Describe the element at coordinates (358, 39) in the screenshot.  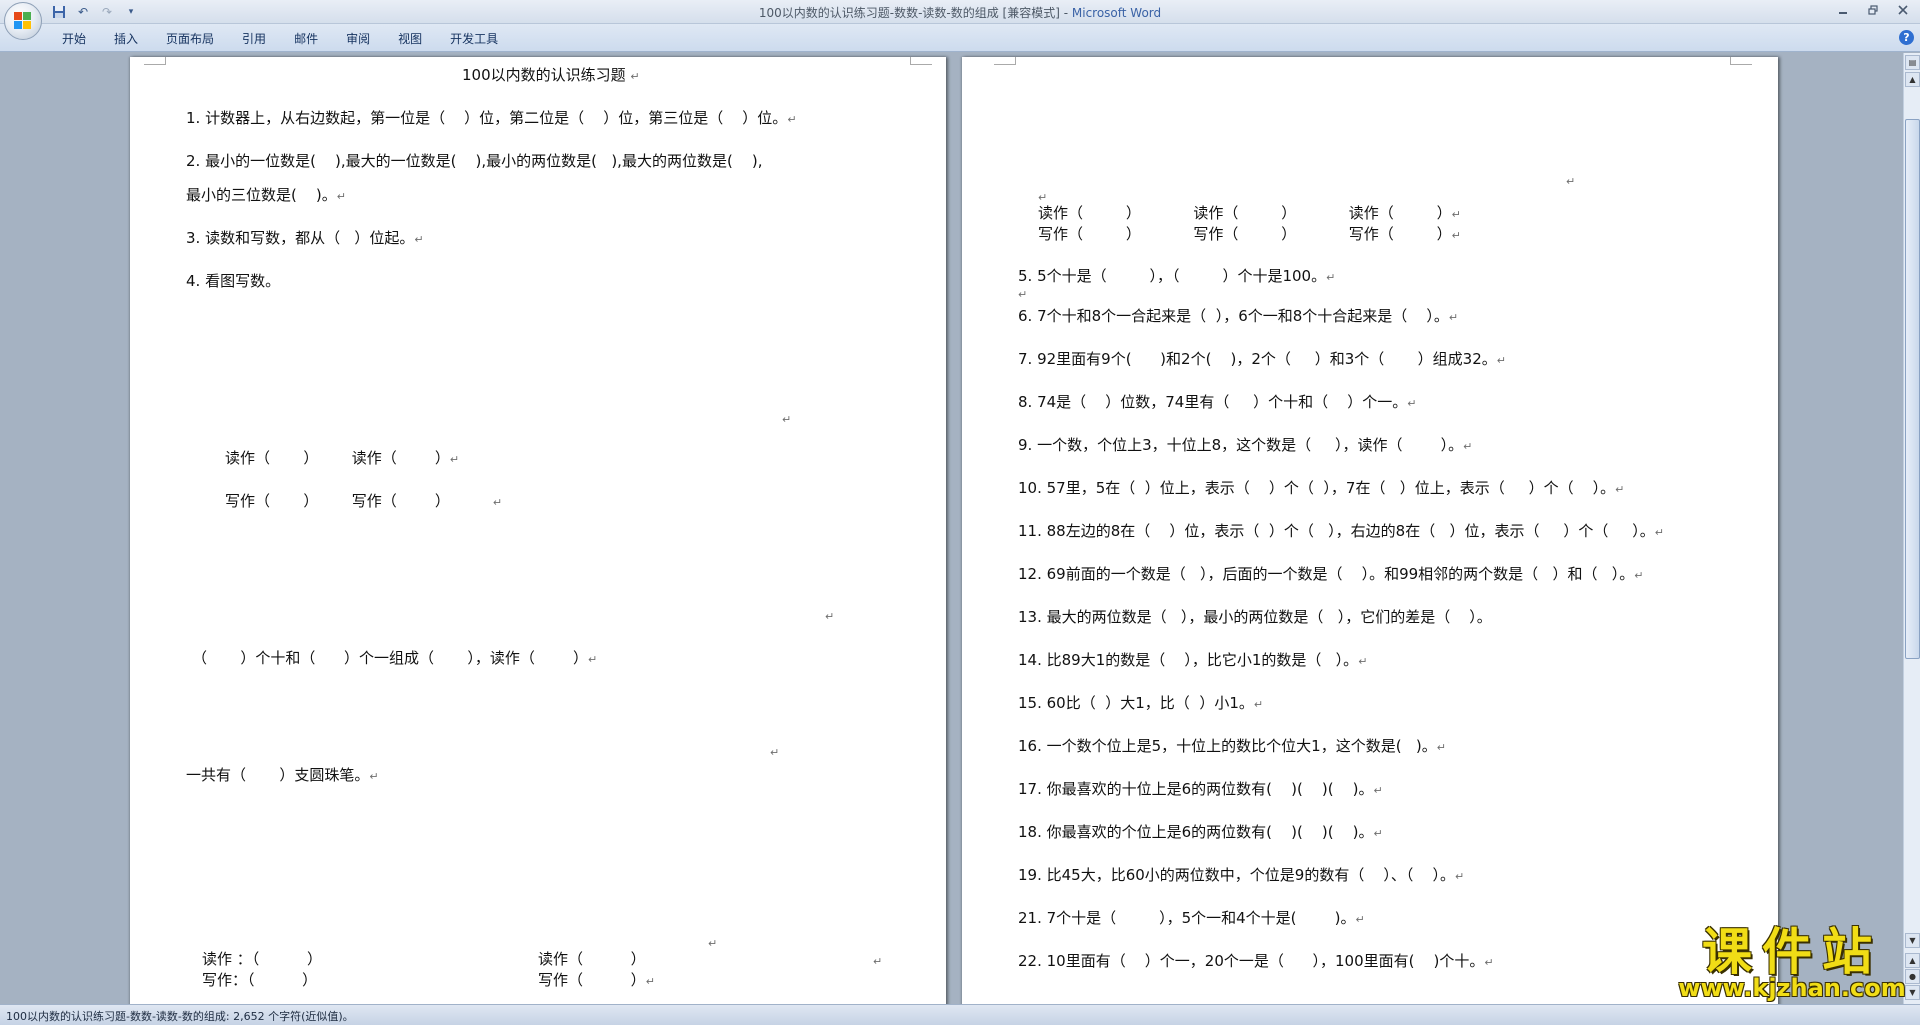
I see `tab-review: 审阅` at that location.